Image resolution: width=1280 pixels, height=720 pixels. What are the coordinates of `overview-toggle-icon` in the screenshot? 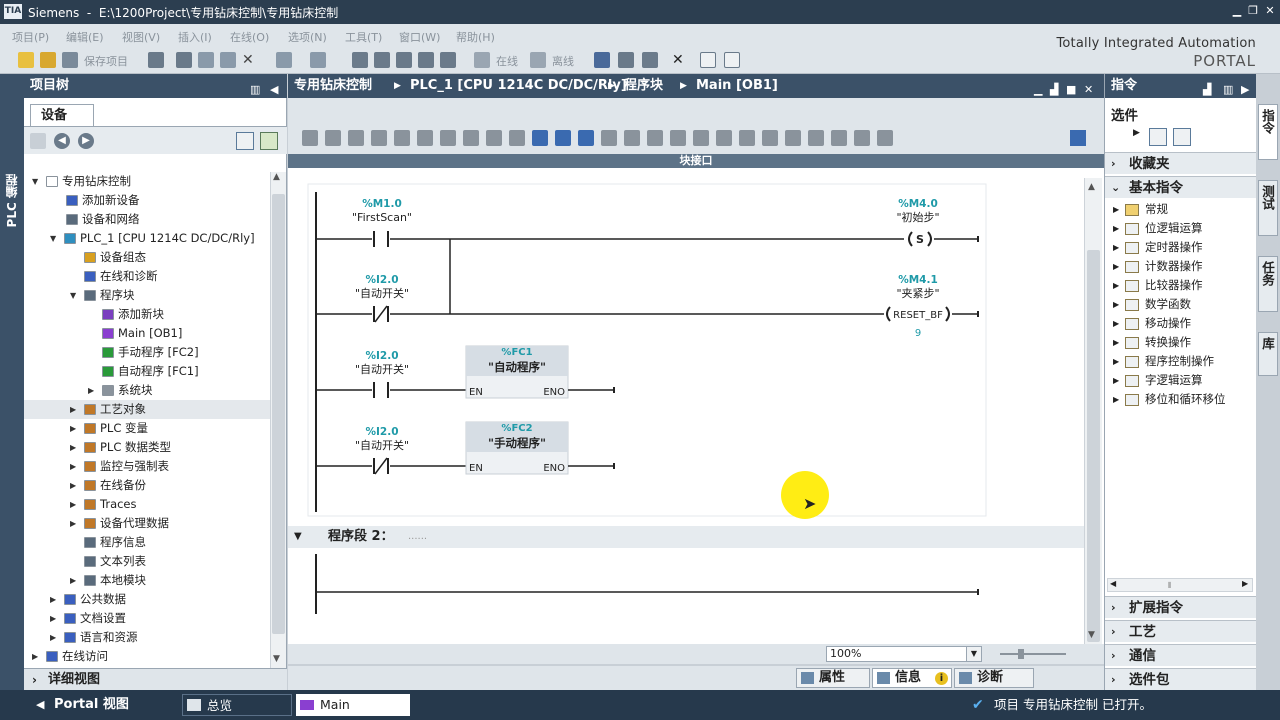 It's located at (245, 141).